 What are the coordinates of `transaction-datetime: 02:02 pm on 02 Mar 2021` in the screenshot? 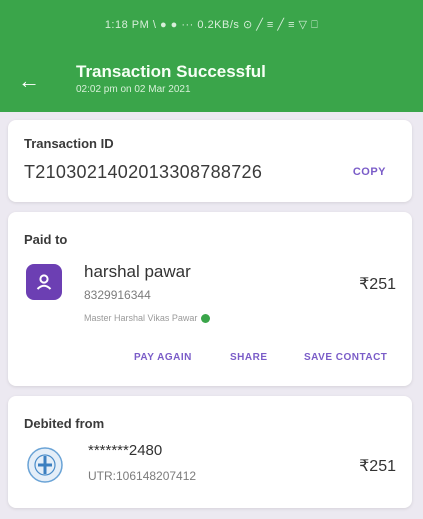 It's located at (133, 89).